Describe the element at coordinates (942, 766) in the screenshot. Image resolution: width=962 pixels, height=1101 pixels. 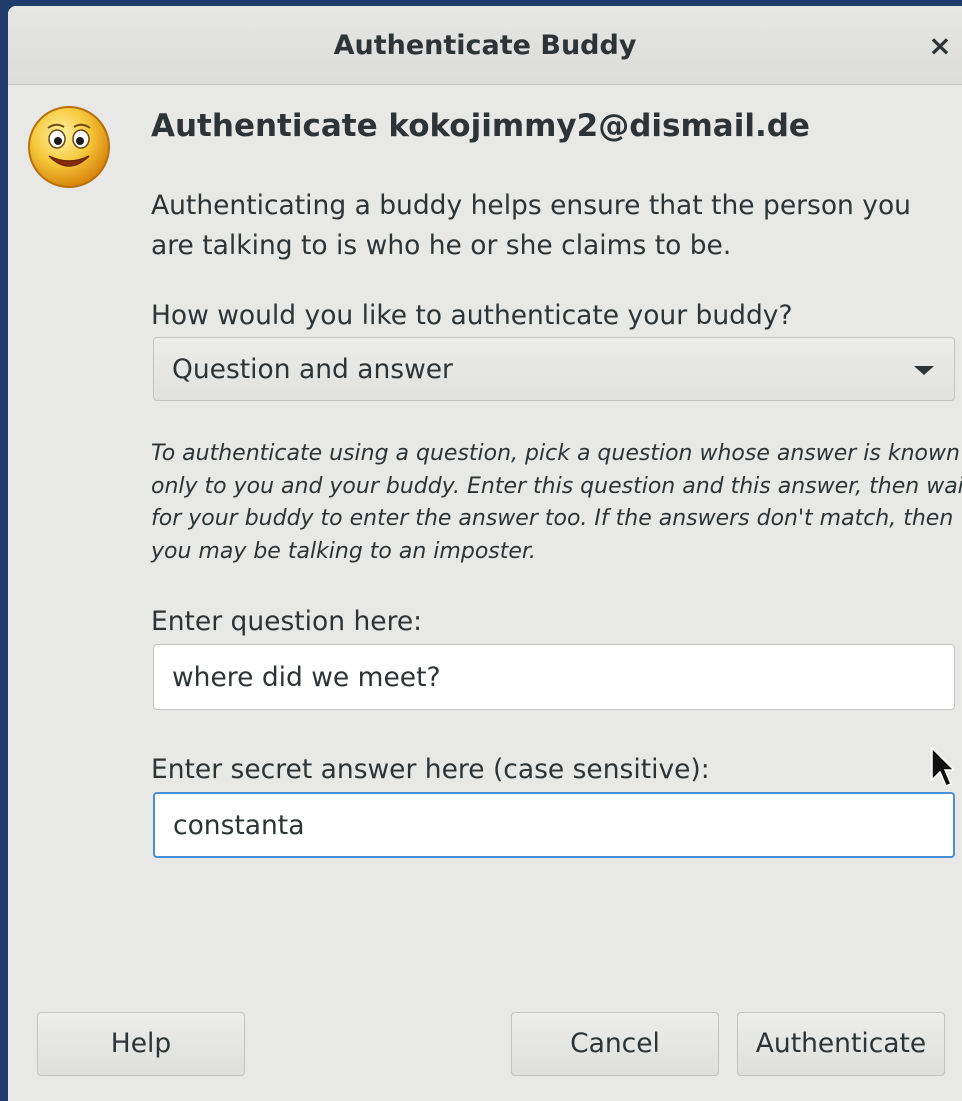
I see `mouse-cursor-icon` at that location.